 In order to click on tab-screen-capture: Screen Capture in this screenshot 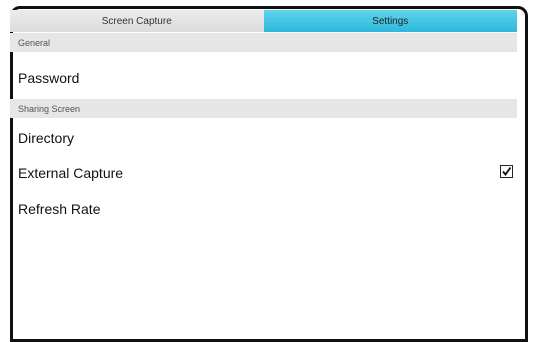, I will do `click(137, 21)`.